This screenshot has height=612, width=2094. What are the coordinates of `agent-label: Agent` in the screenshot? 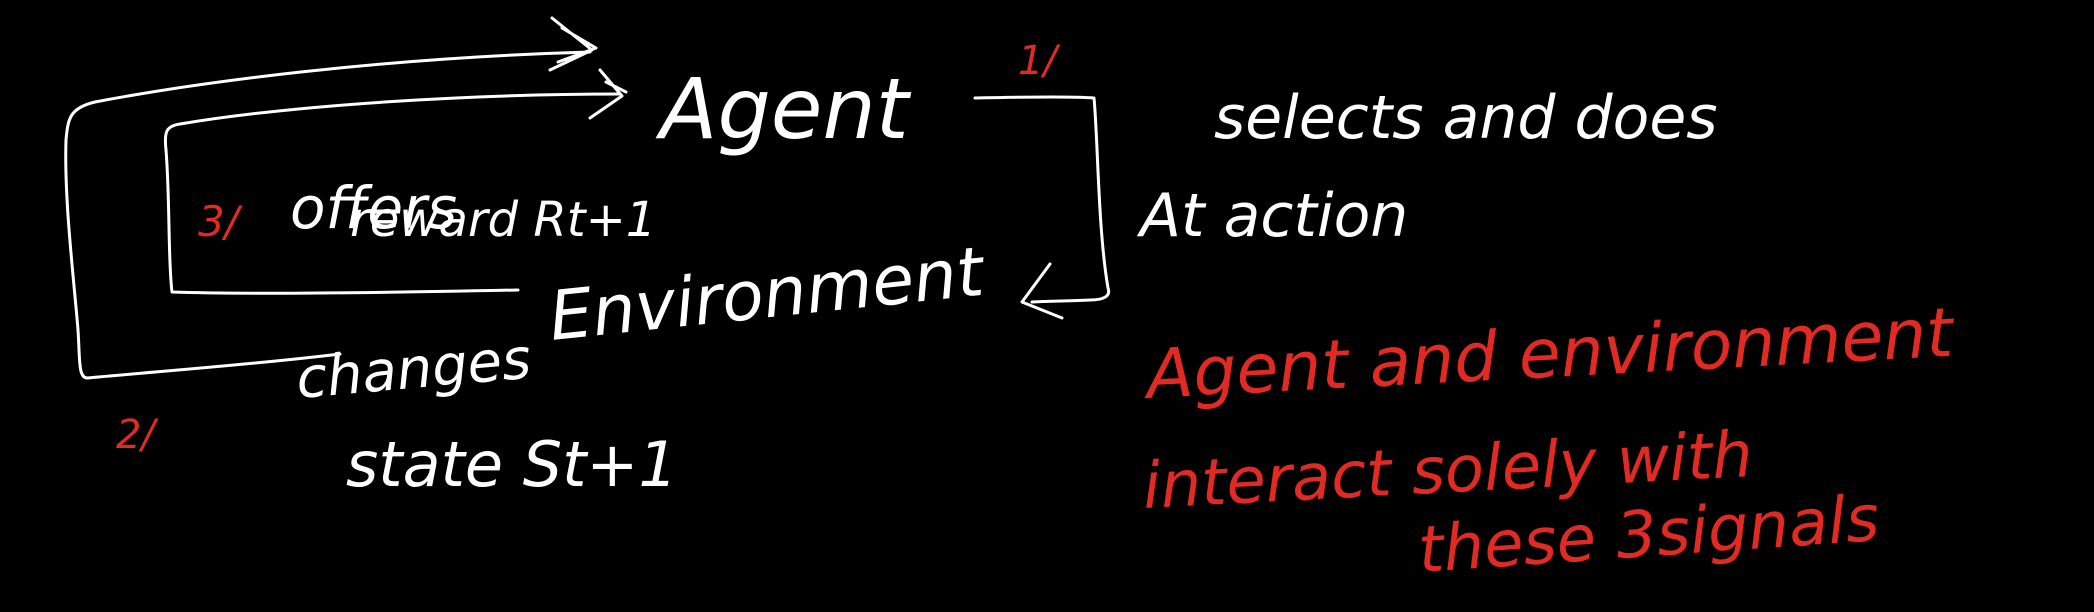 It's located at (783, 109).